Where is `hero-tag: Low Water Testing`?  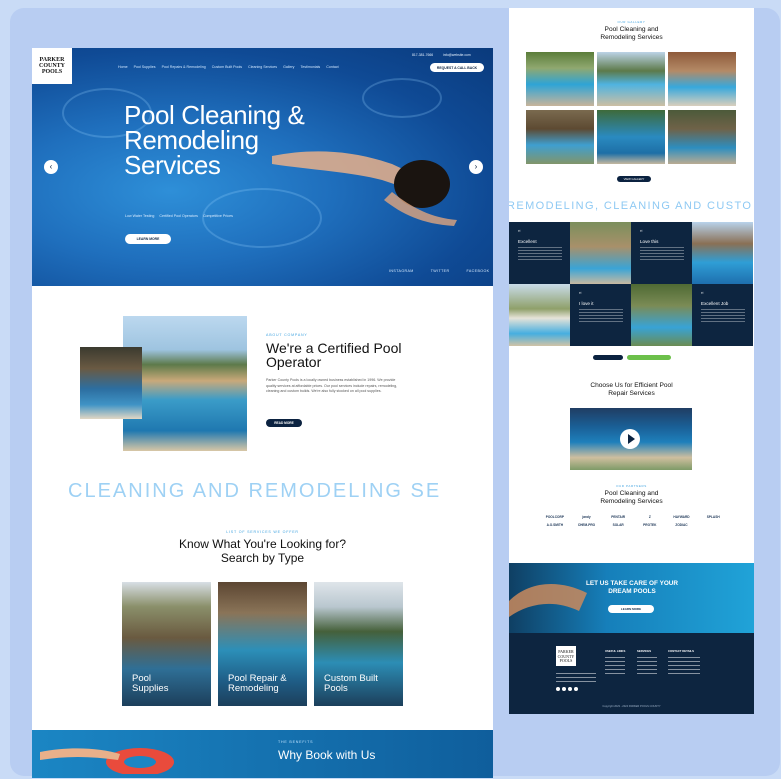
hero-tag: Low Water Testing is located at coordinates (140, 216).